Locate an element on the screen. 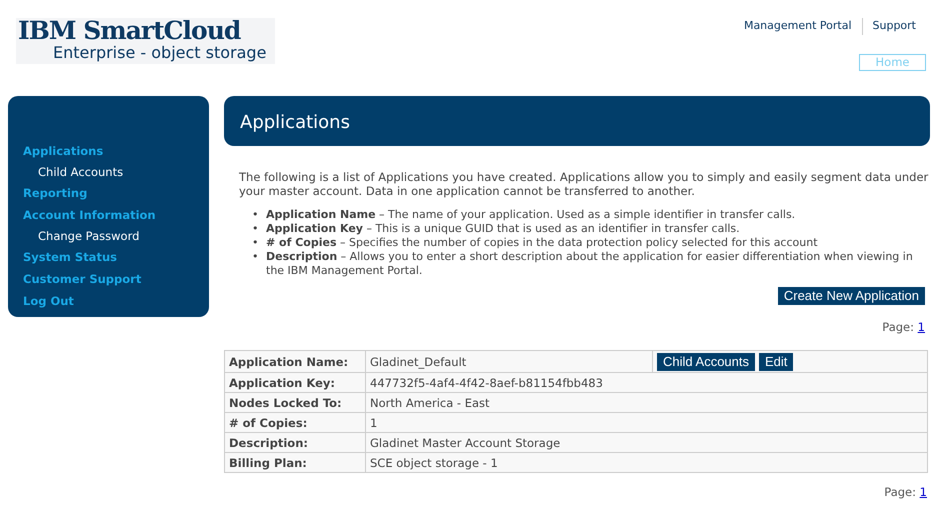 The image size is (934, 508). field-label: Application Key: is located at coordinates (295, 382).